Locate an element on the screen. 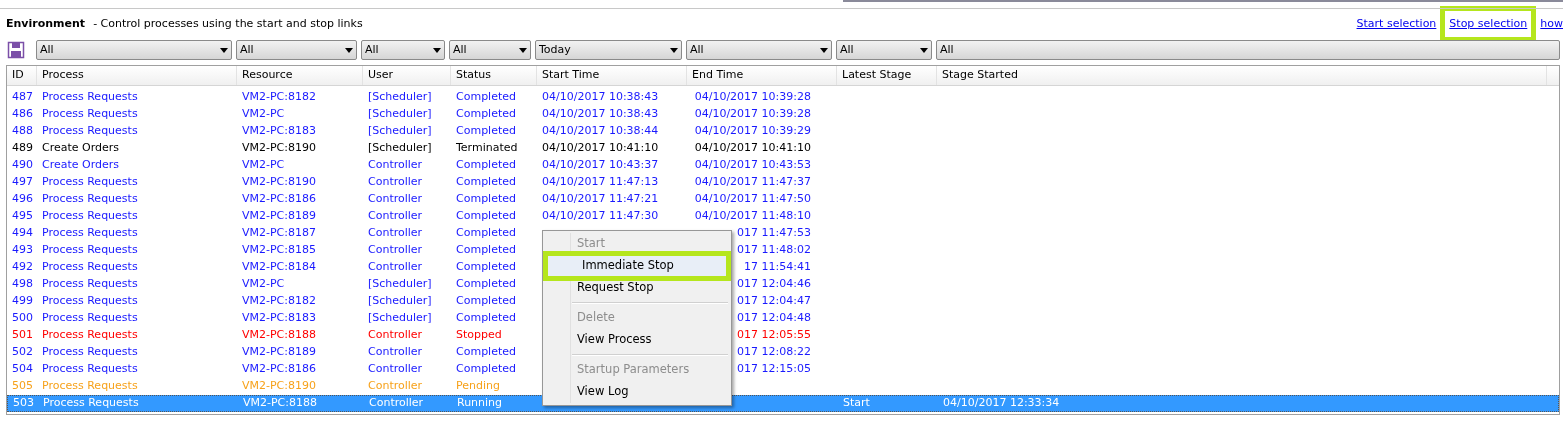  table-cell: Stopped is located at coordinates (479, 335).